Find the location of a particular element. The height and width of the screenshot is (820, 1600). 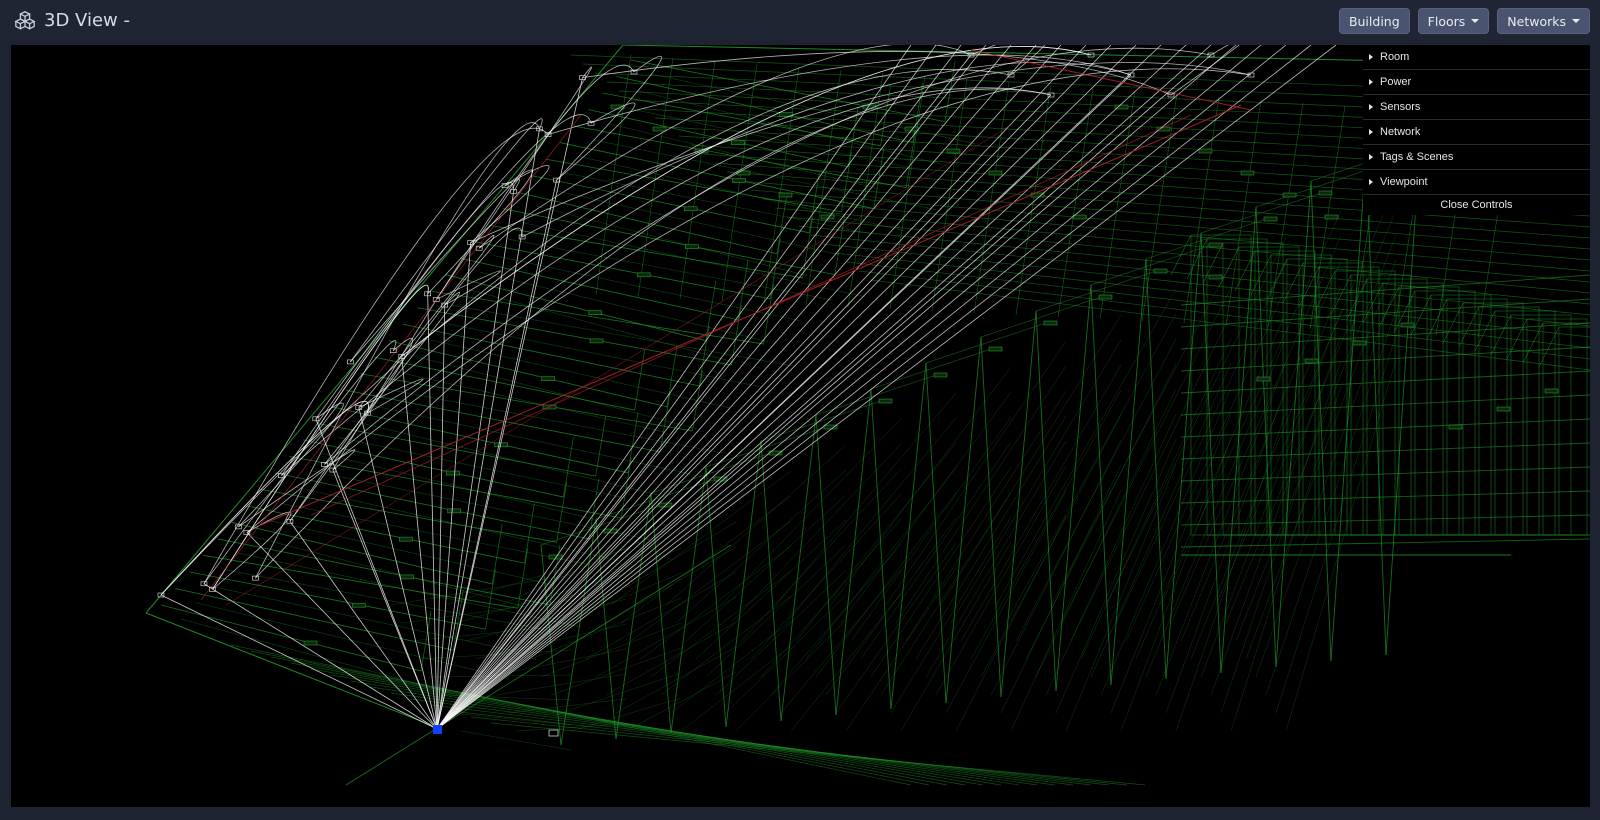

device-node is located at coordinates (553, 733).